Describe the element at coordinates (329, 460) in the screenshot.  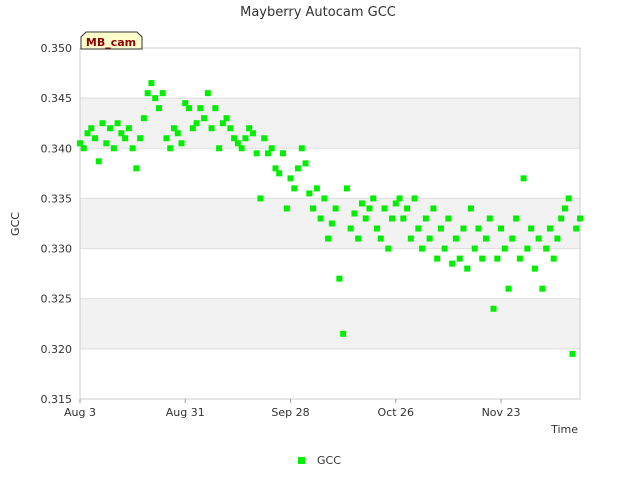
I see `legend-label: GCC` at that location.